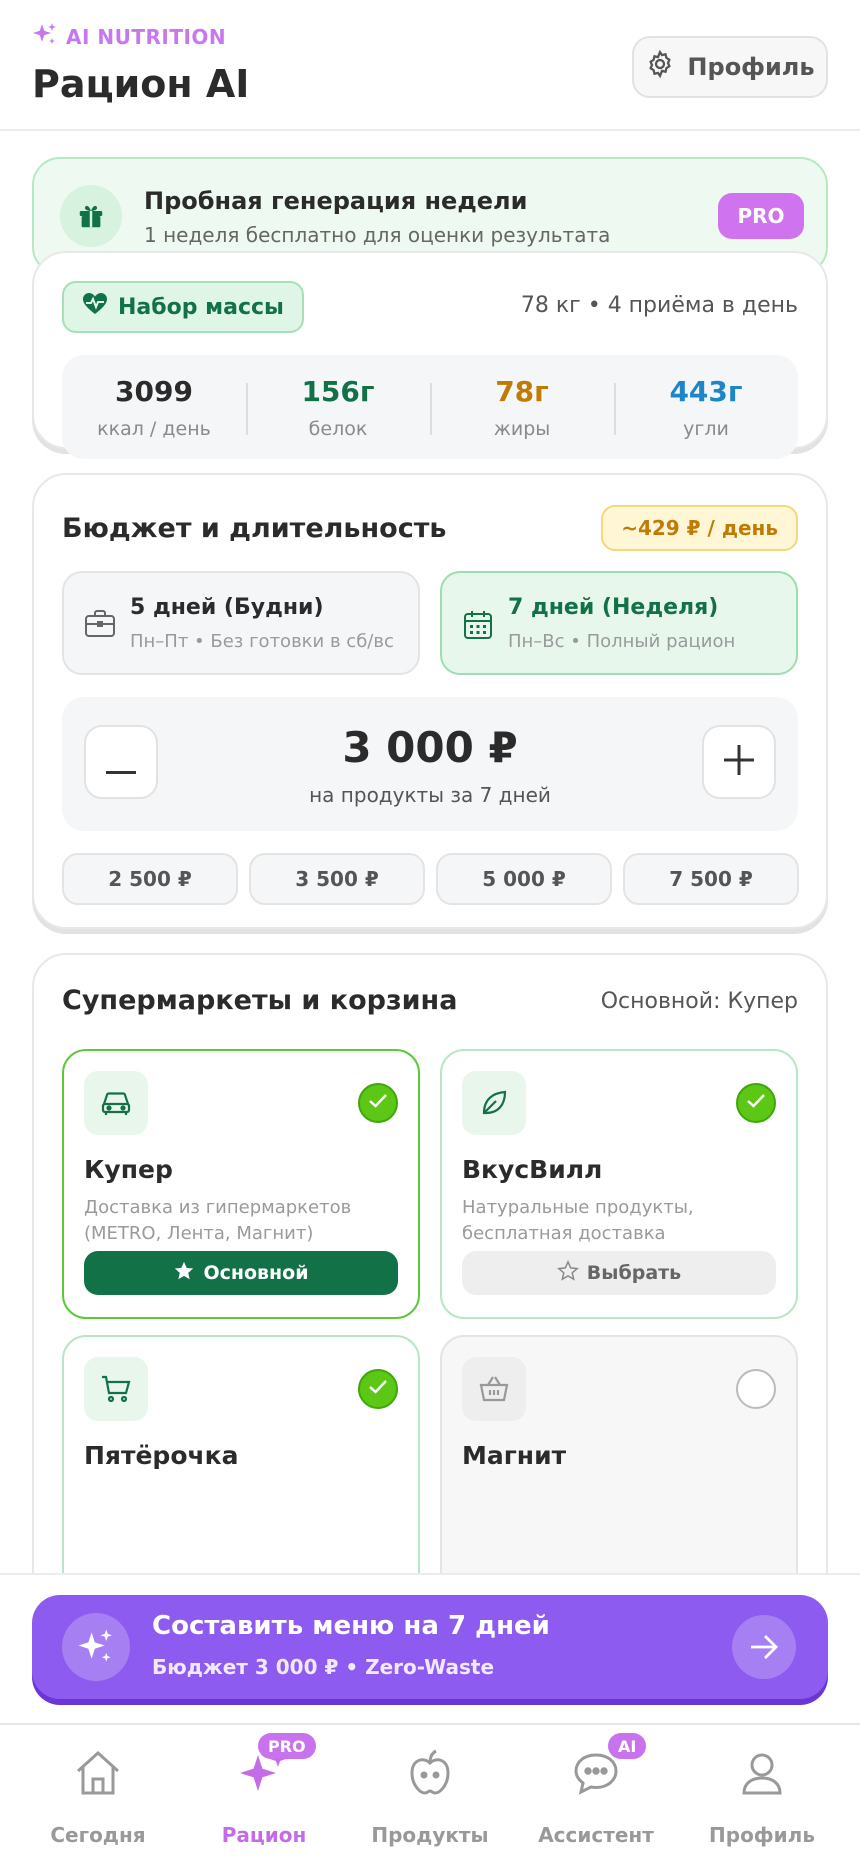  I want to click on nav-item-profile: Профиль, so click(762, 1794).